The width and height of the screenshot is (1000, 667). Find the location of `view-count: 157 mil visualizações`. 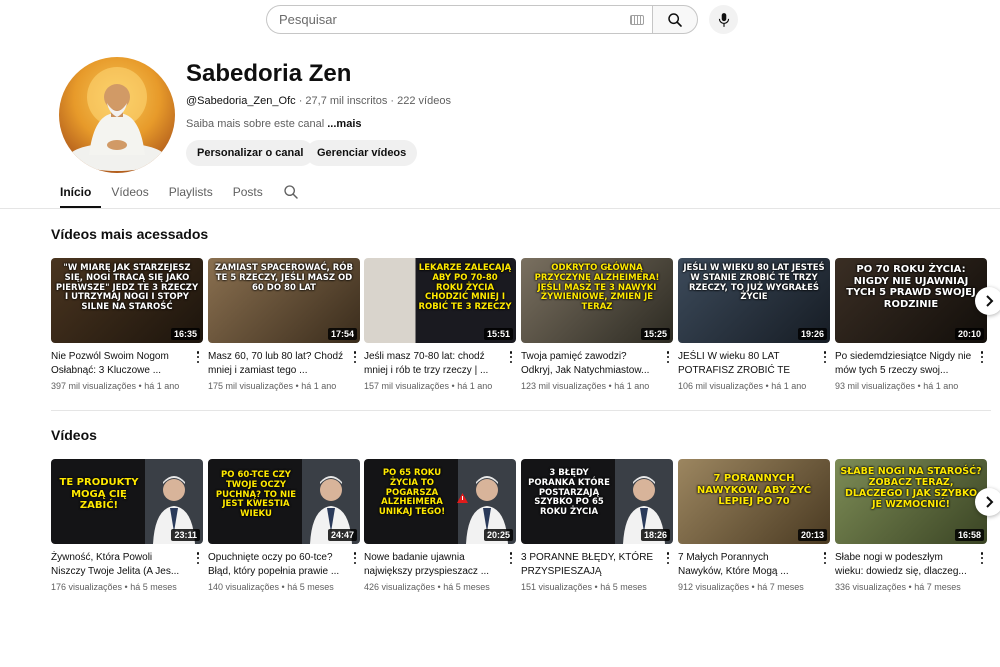

view-count: 157 mil visualizações is located at coordinates (407, 386).